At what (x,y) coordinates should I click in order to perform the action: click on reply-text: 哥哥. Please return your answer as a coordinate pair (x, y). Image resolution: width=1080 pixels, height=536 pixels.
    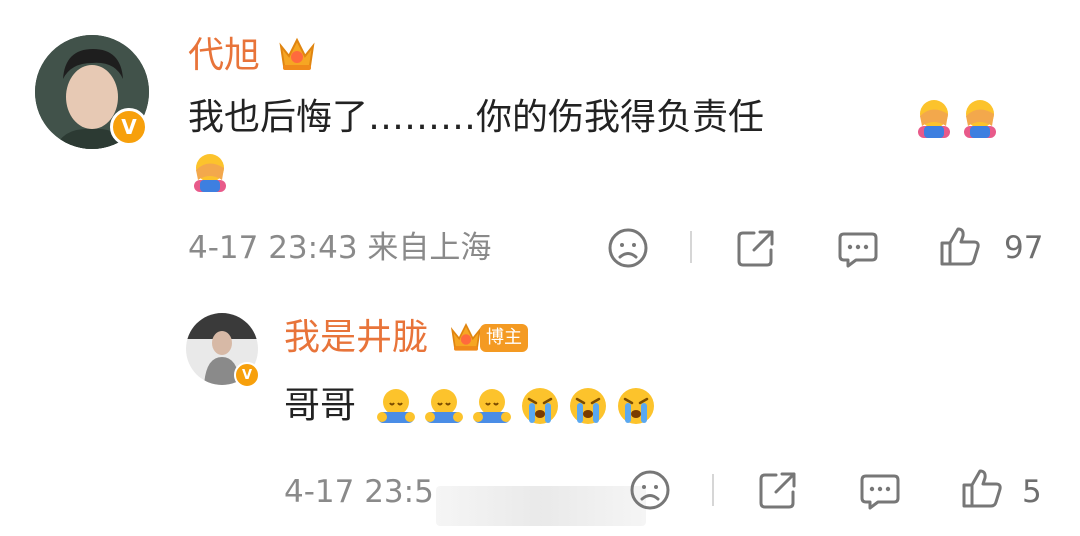
    Looking at the image, I should click on (320, 405).